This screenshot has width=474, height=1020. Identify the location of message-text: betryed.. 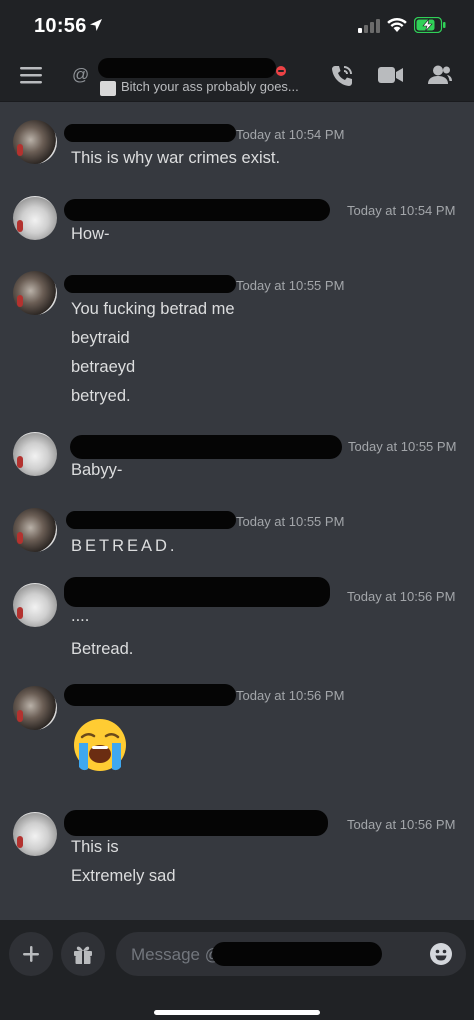
(101, 396).